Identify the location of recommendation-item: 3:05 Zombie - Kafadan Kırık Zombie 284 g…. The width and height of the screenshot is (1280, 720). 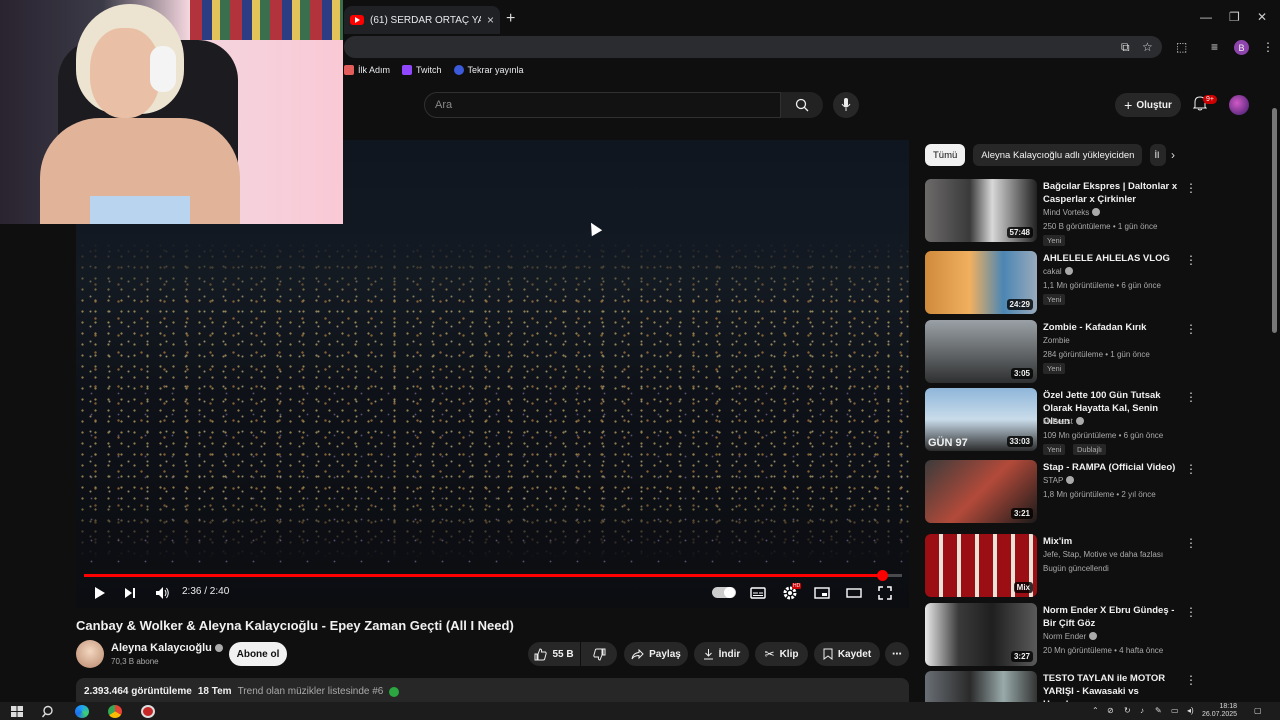
(1095, 352).